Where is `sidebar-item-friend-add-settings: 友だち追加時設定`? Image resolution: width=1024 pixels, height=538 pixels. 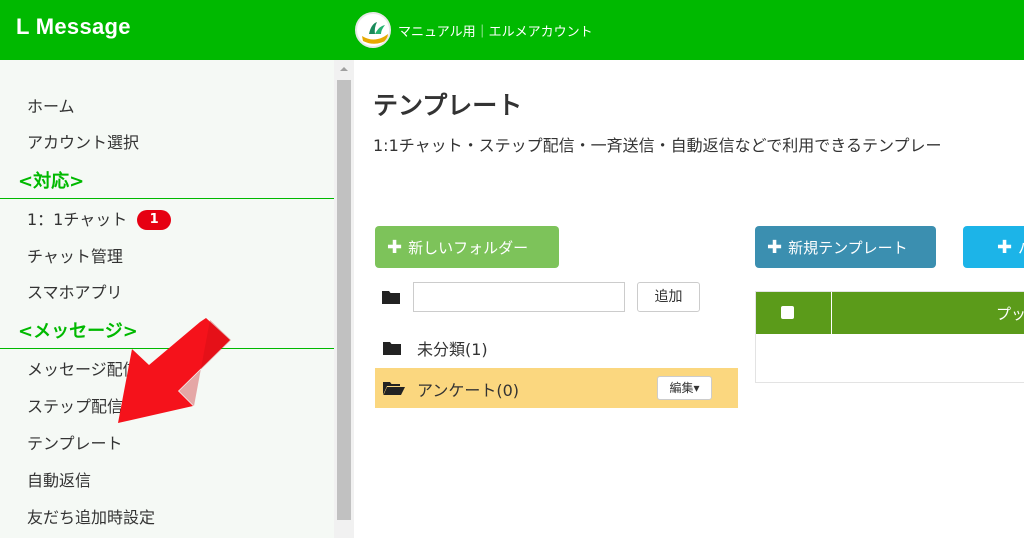
sidebar-item-friend-add-settings: 友だち追加時設定 is located at coordinates (91, 516).